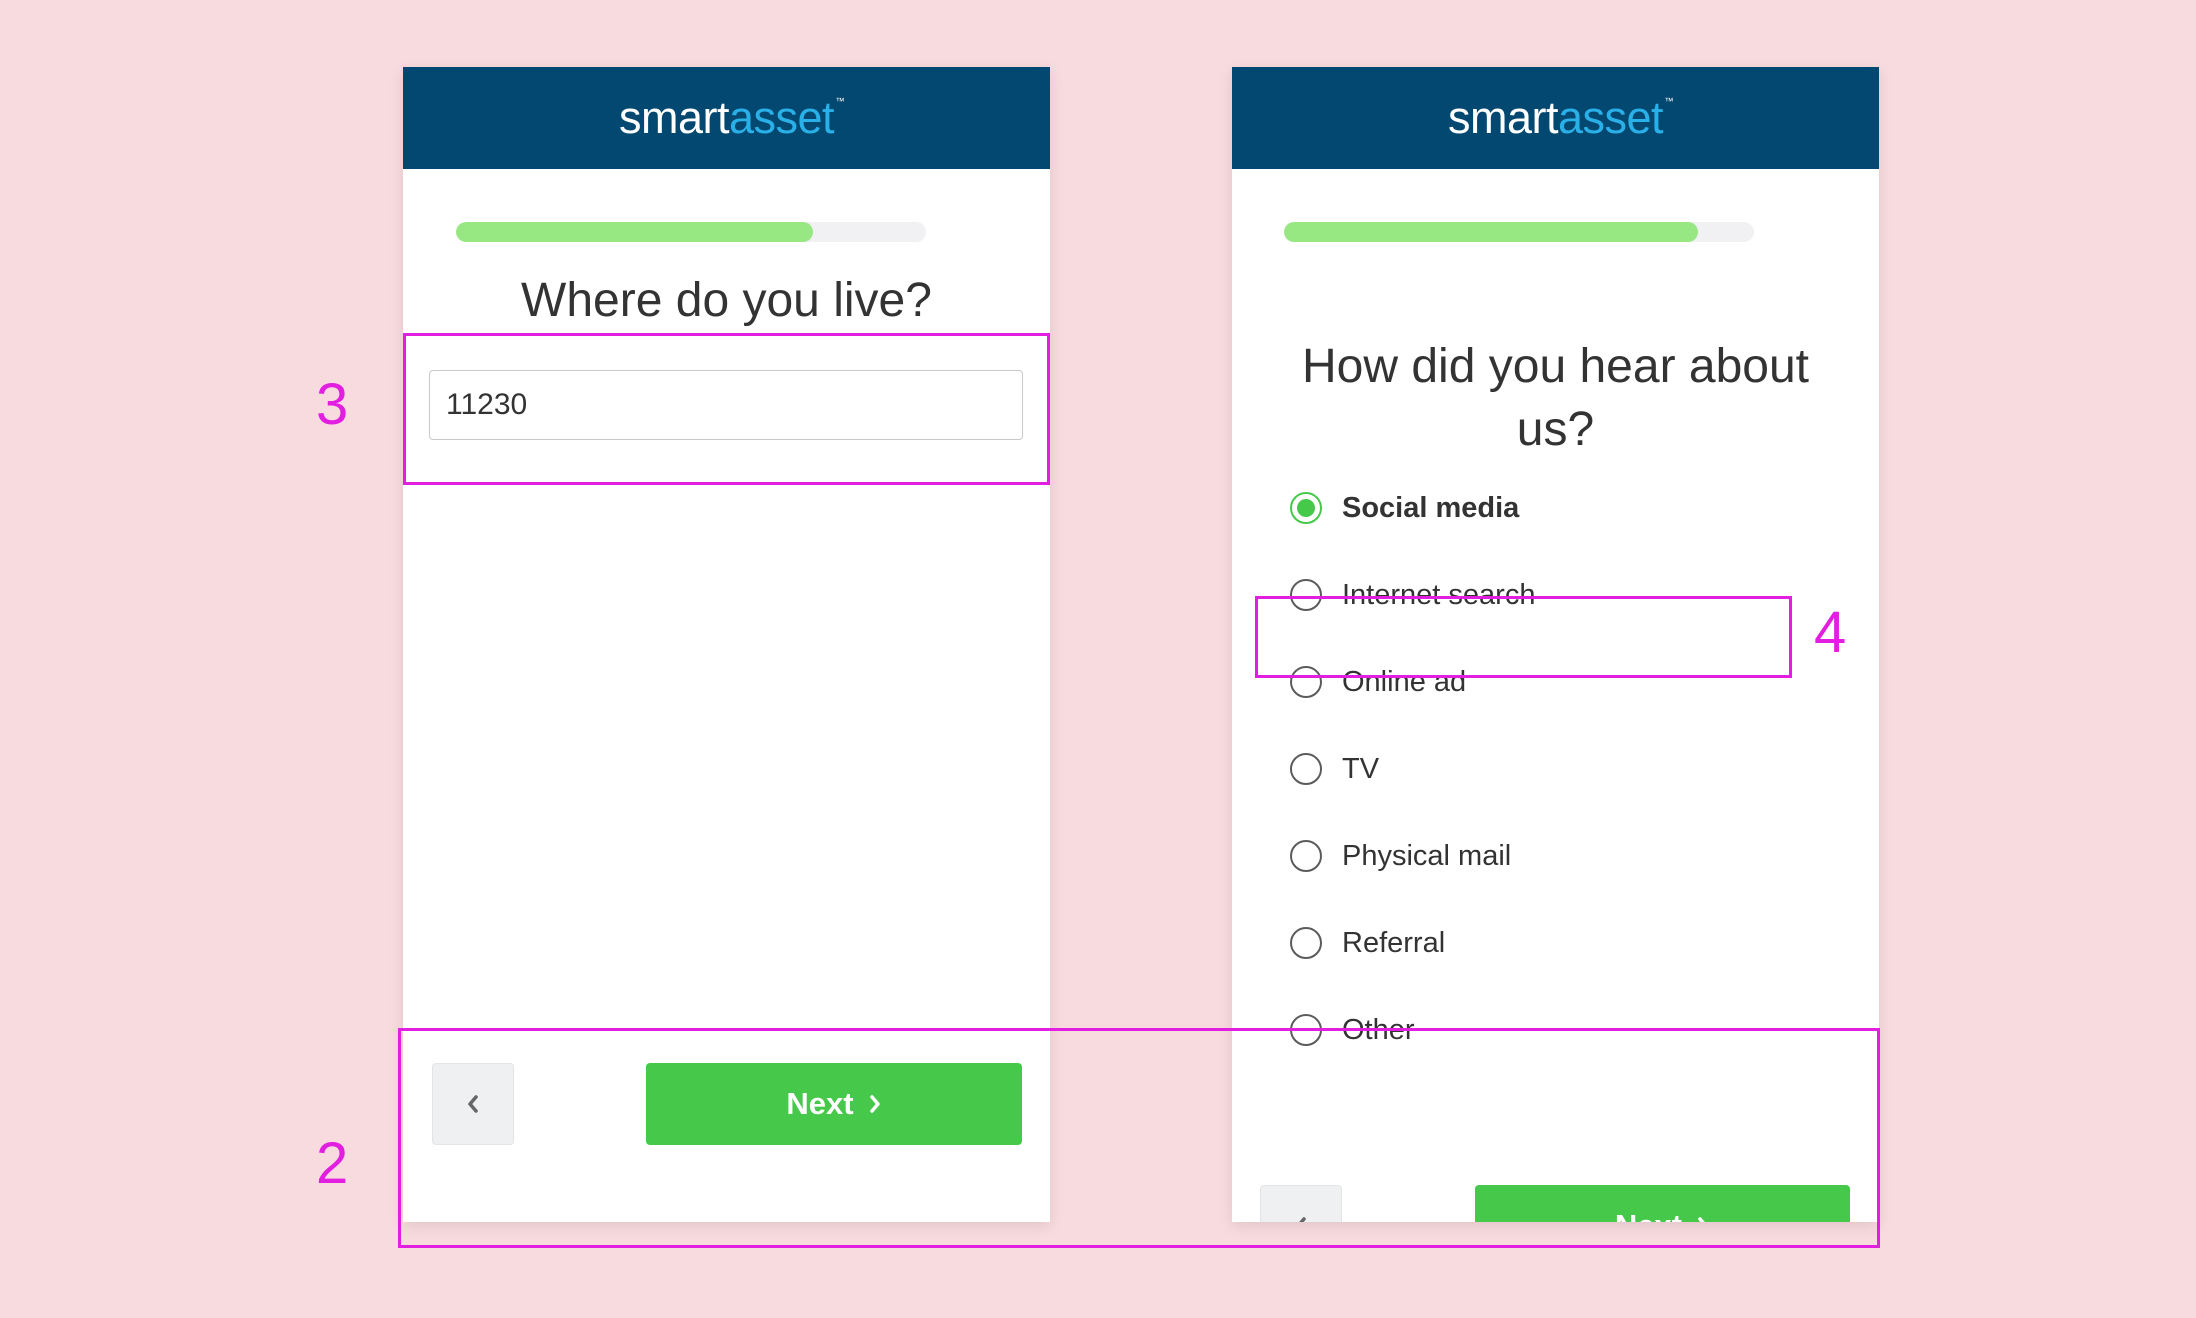 This screenshot has width=2196, height=1318. I want to click on step-label-3: 3, so click(332, 404).